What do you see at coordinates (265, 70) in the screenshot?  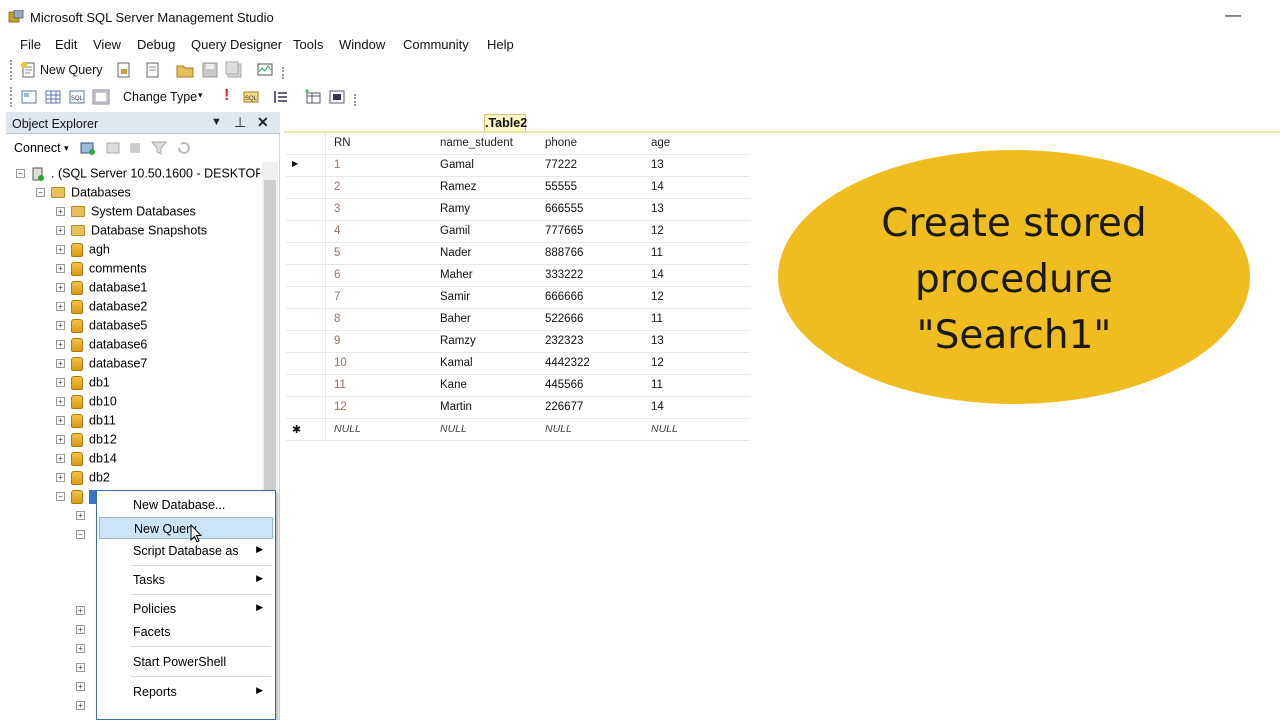 I see `activity-monitor-icon` at bounding box center [265, 70].